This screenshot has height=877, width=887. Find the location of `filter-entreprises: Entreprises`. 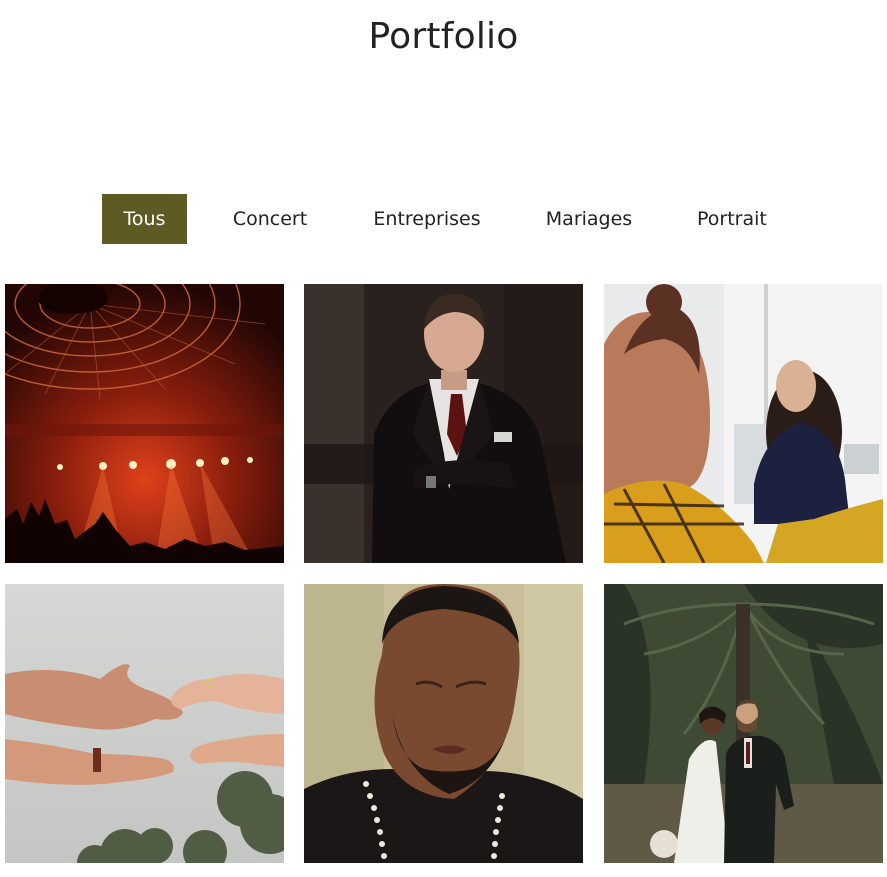

filter-entreprises: Entreprises is located at coordinates (427, 219).